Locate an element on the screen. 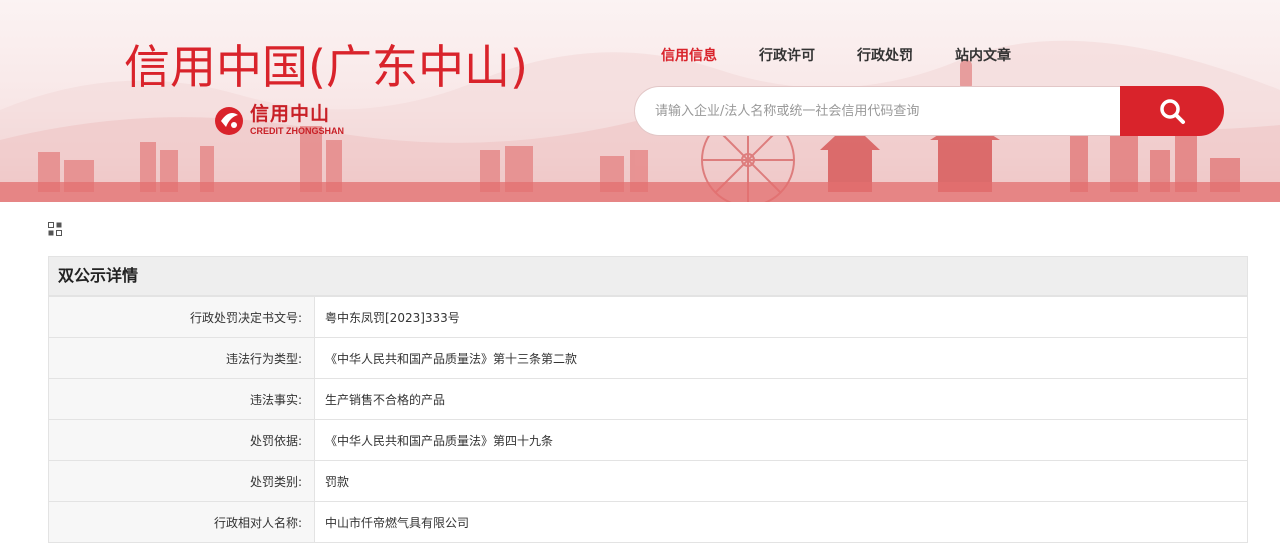 The width and height of the screenshot is (1280, 543). row-value: 生产销售不合格的产品 is located at coordinates (781, 399).